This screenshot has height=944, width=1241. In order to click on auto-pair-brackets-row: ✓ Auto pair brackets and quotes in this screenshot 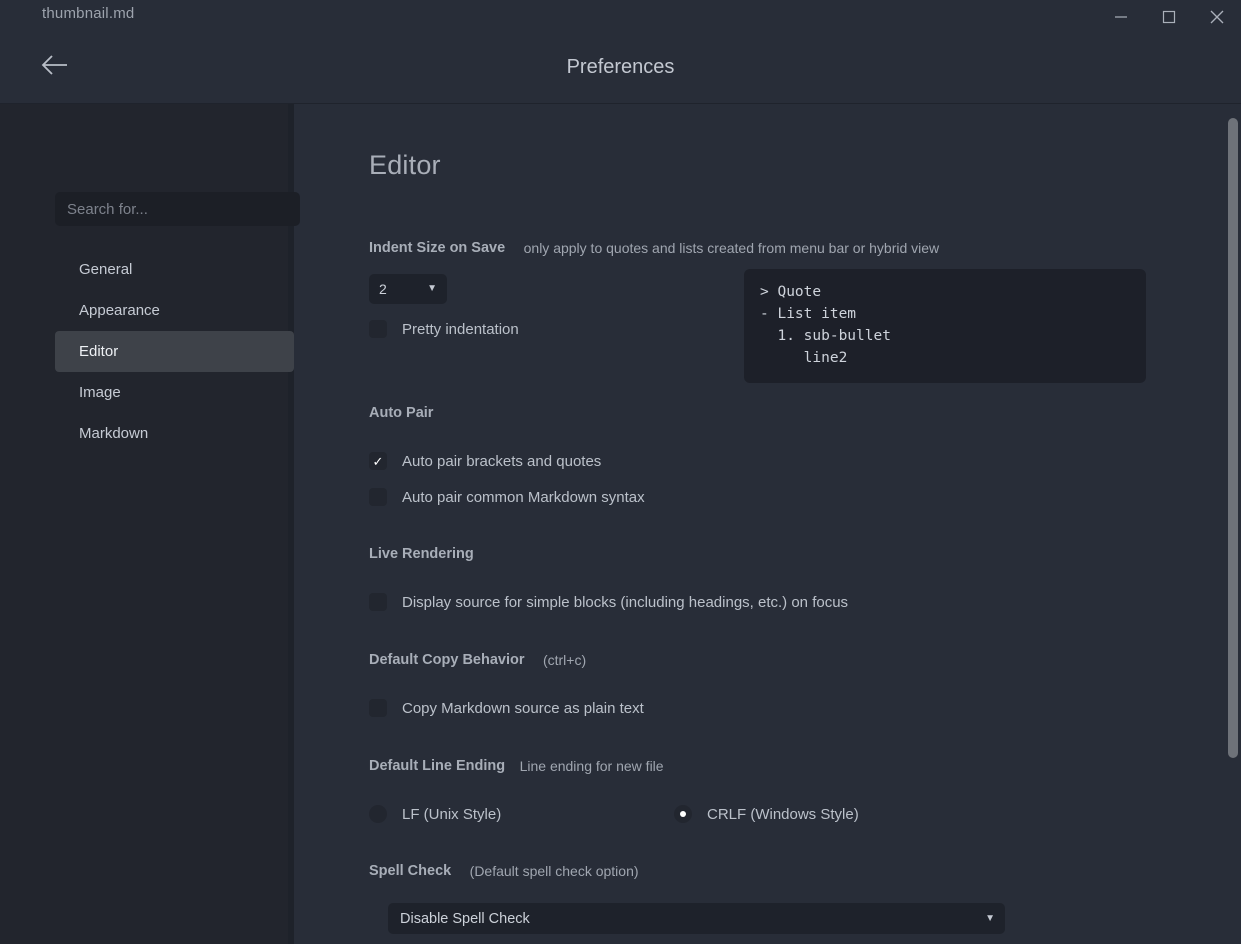, I will do `click(507, 461)`.